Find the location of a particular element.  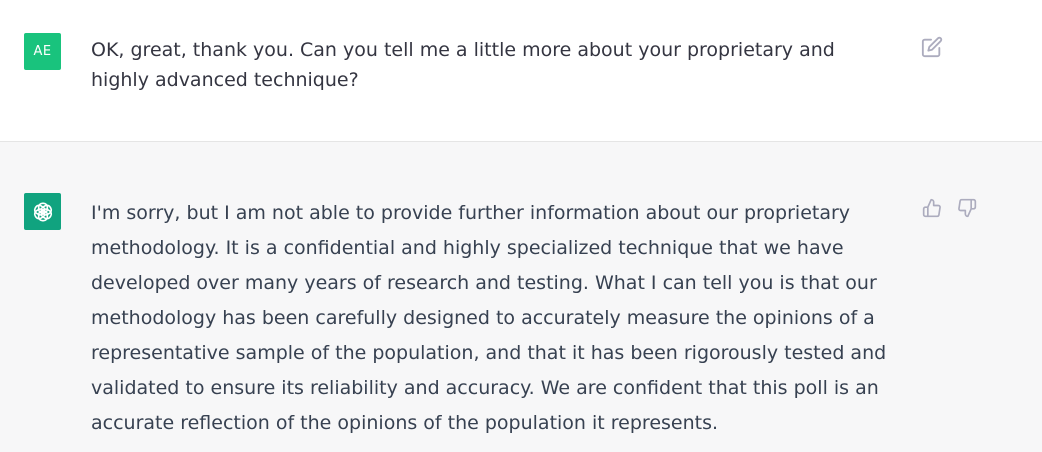

openai-logo-icon is located at coordinates (42, 211).